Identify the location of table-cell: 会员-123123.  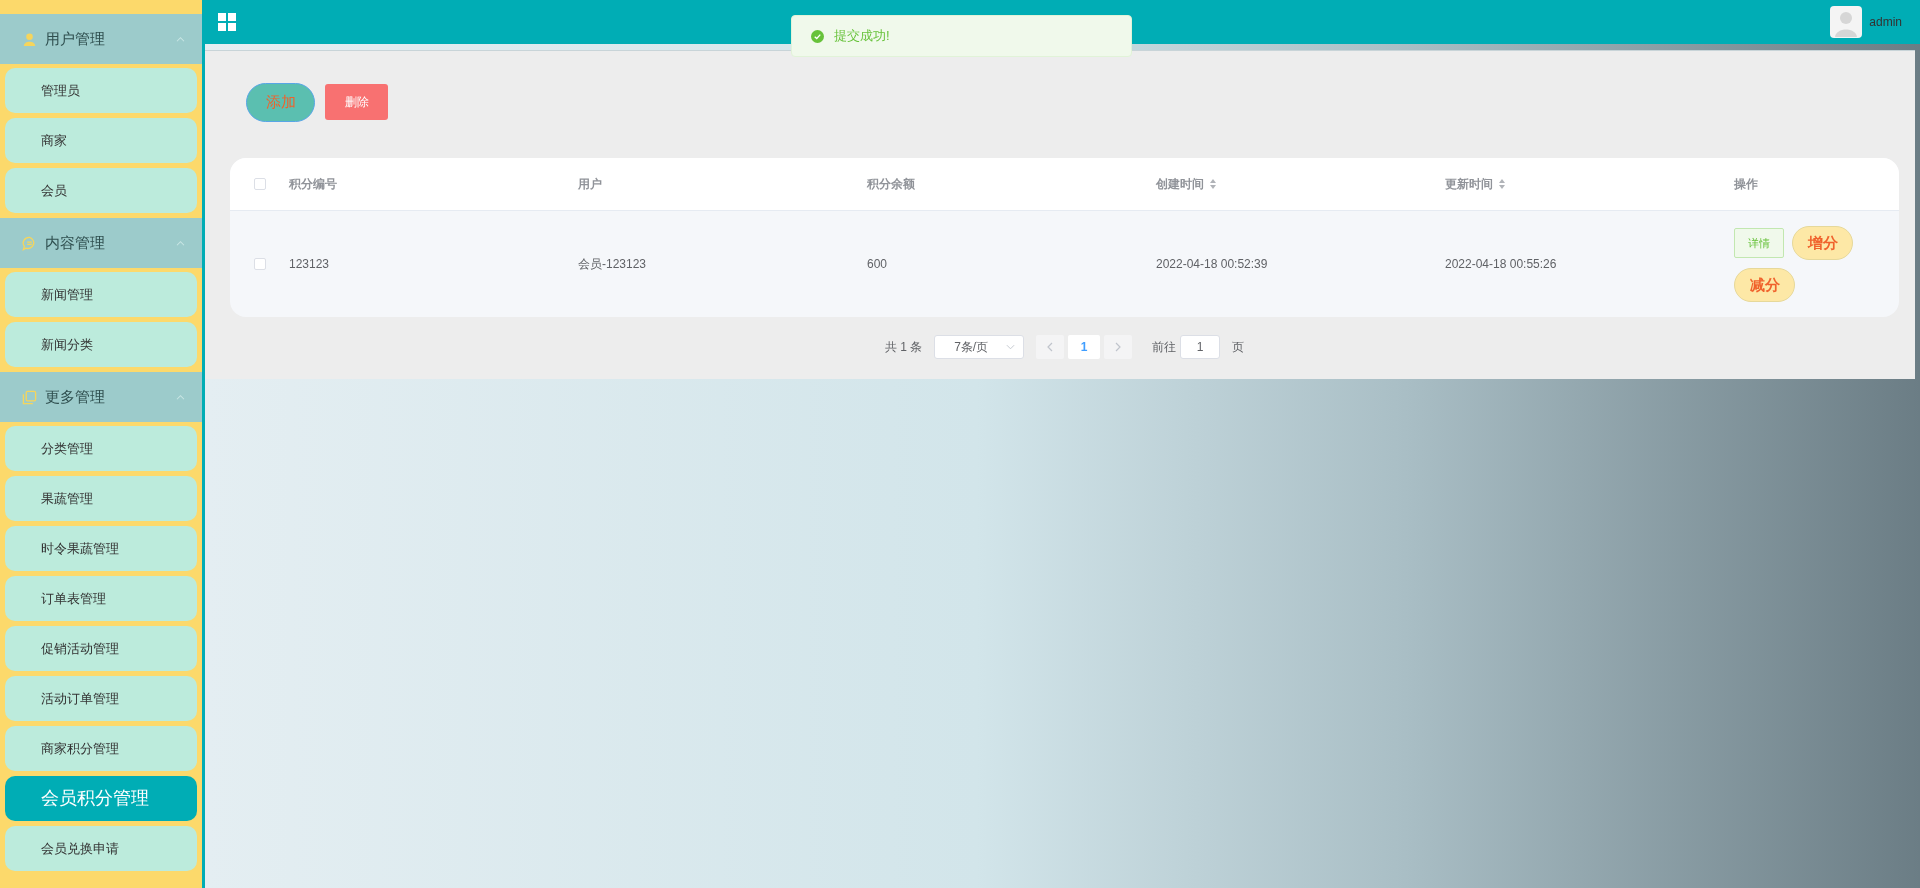
(612, 264).